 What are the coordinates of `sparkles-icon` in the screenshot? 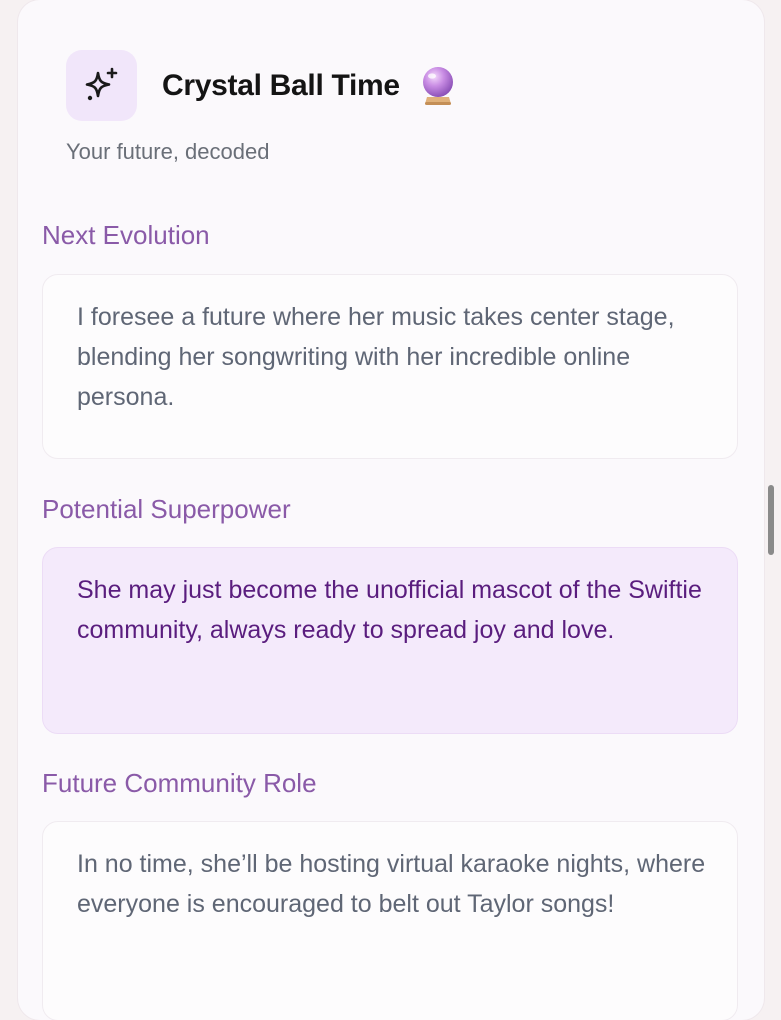 It's located at (101, 85).